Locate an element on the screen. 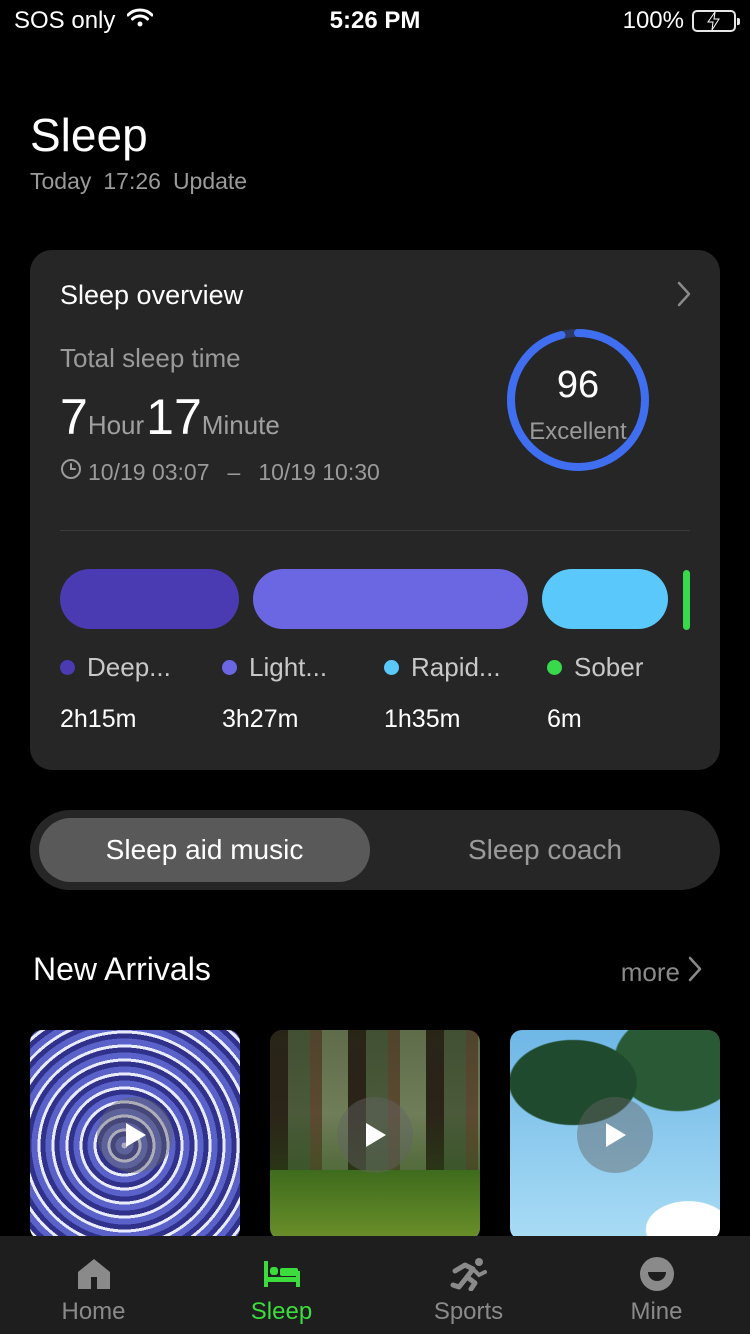 The width and height of the screenshot is (750, 1334). sleep-start: 10/19 03:07 is located at coordinates (149, 471).